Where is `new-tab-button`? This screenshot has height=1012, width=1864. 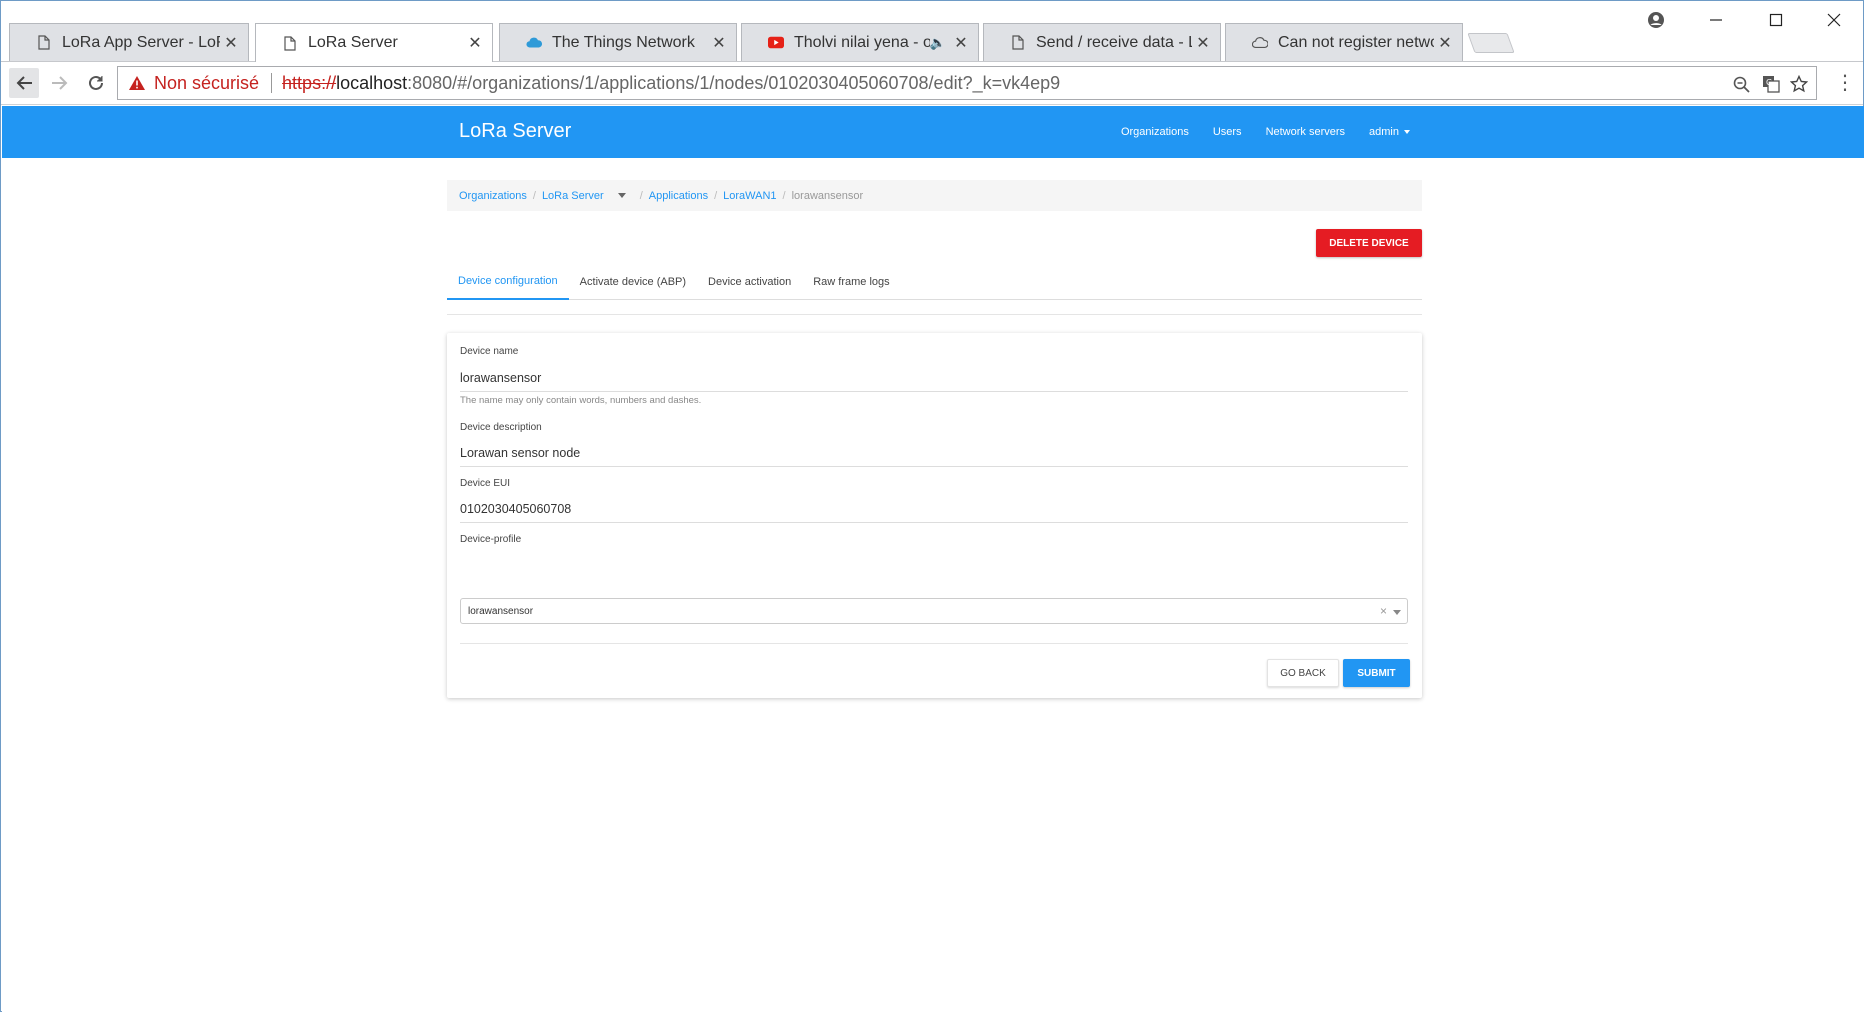
new-tab-button is located at coordinates (1491, 43).